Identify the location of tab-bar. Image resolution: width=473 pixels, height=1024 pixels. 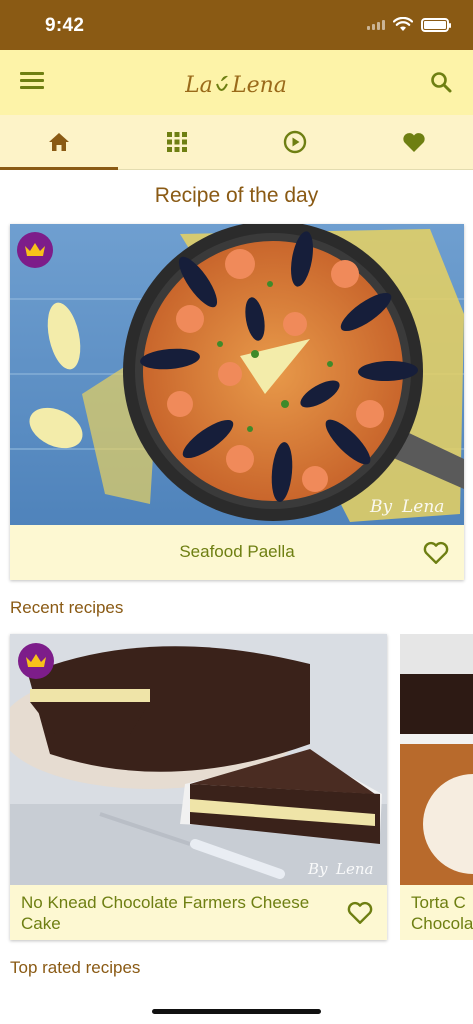
(236, 142).